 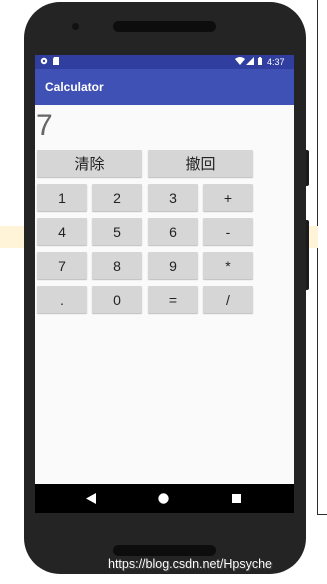 I want to click on status-bar: 4:37, so click(x=164, y=62).